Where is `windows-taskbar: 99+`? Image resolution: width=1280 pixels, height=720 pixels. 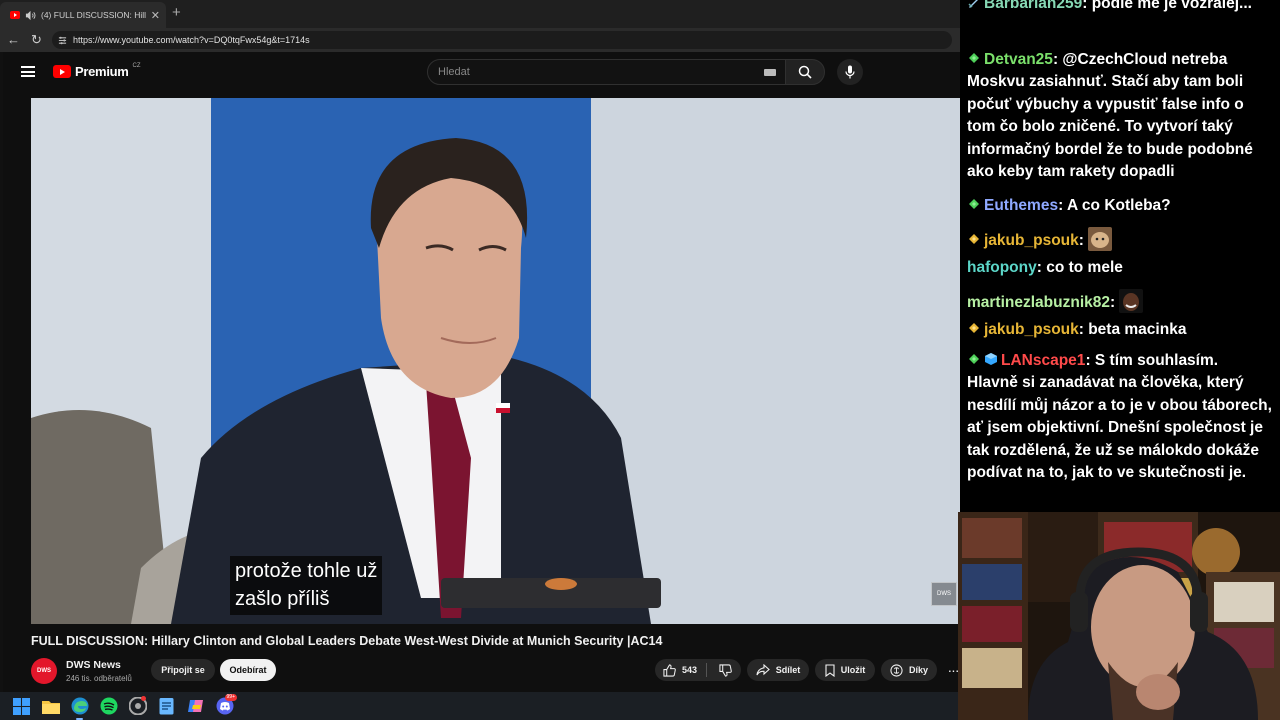 windows-taskbar: 99+ is located at coordinates (480, 706).